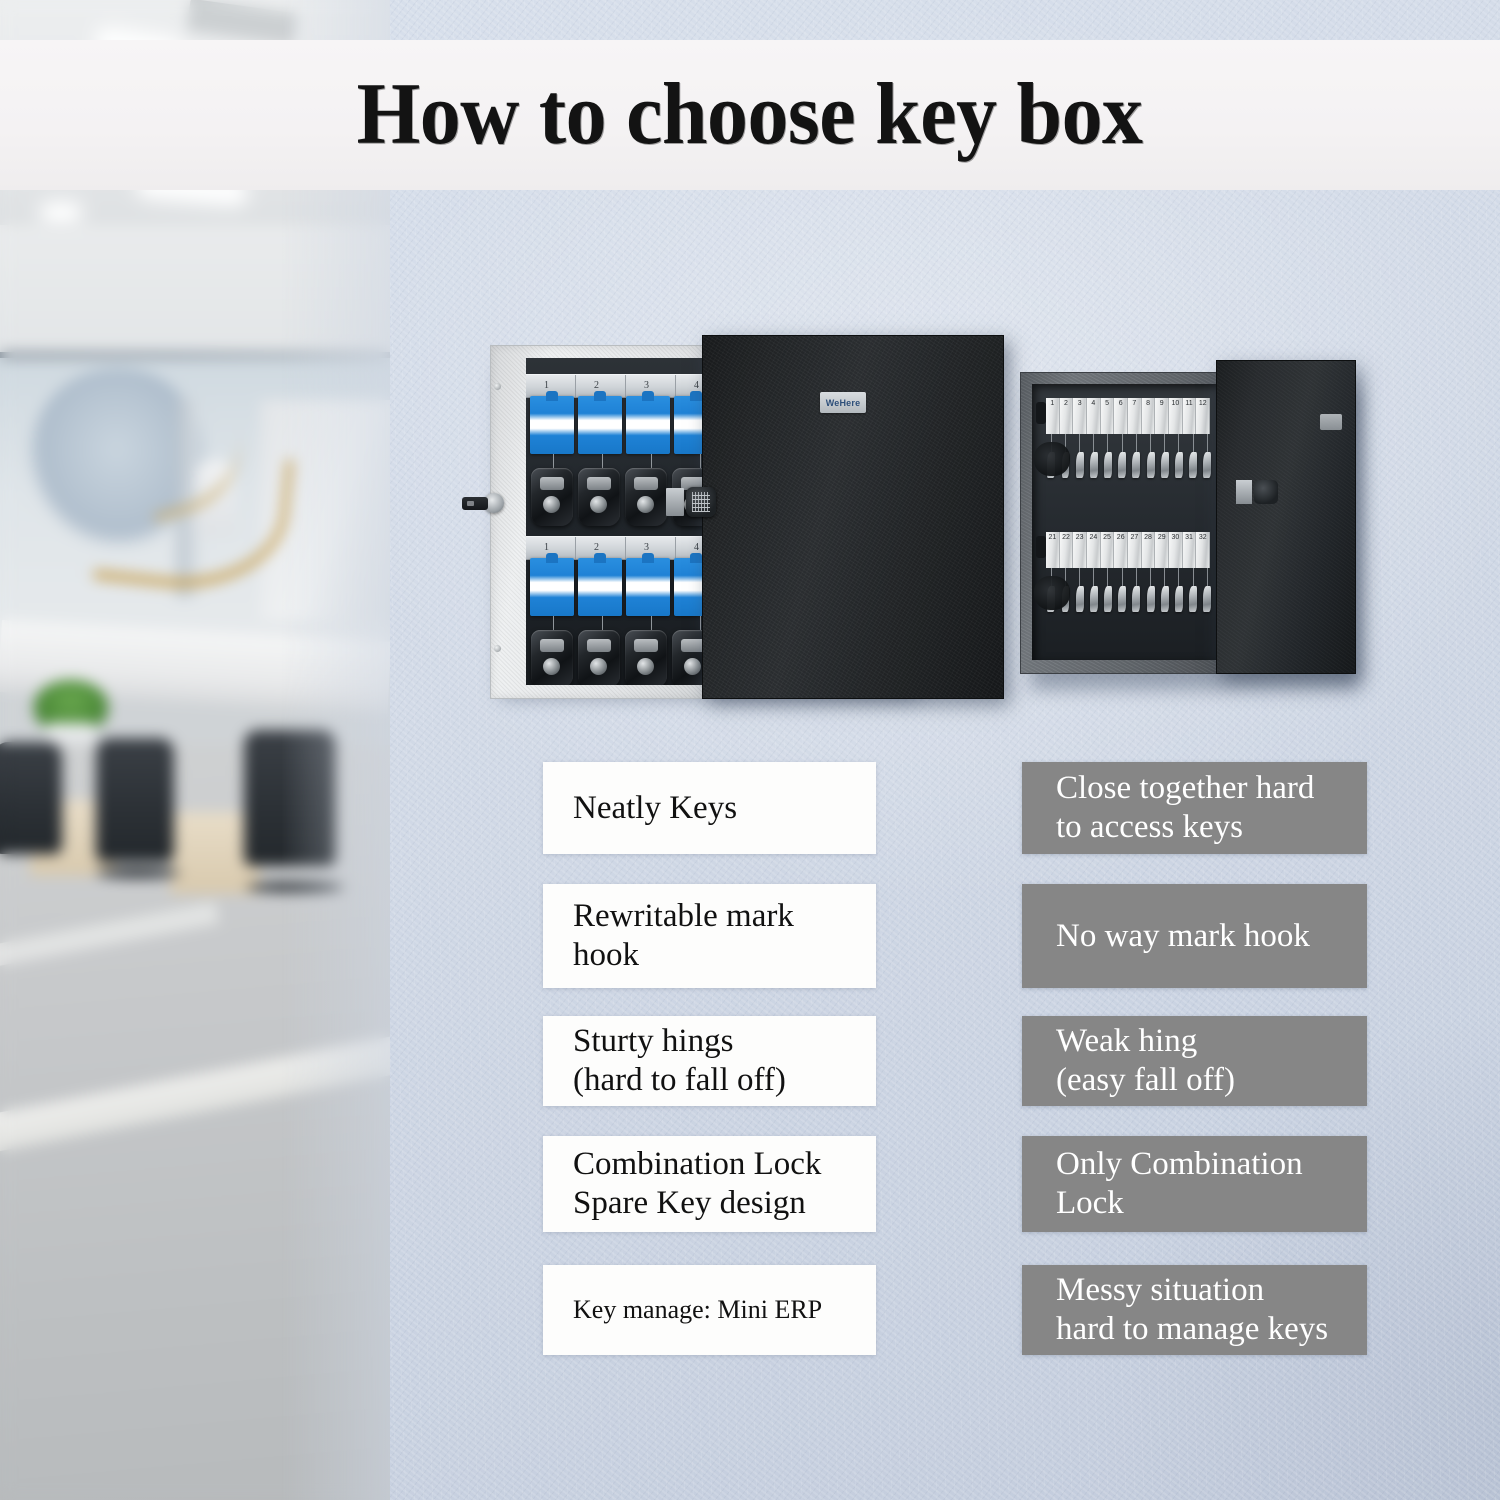  Describe the element at coordinates (701, 502) in the screenshot. I see `combination-dial-grid` at that location.